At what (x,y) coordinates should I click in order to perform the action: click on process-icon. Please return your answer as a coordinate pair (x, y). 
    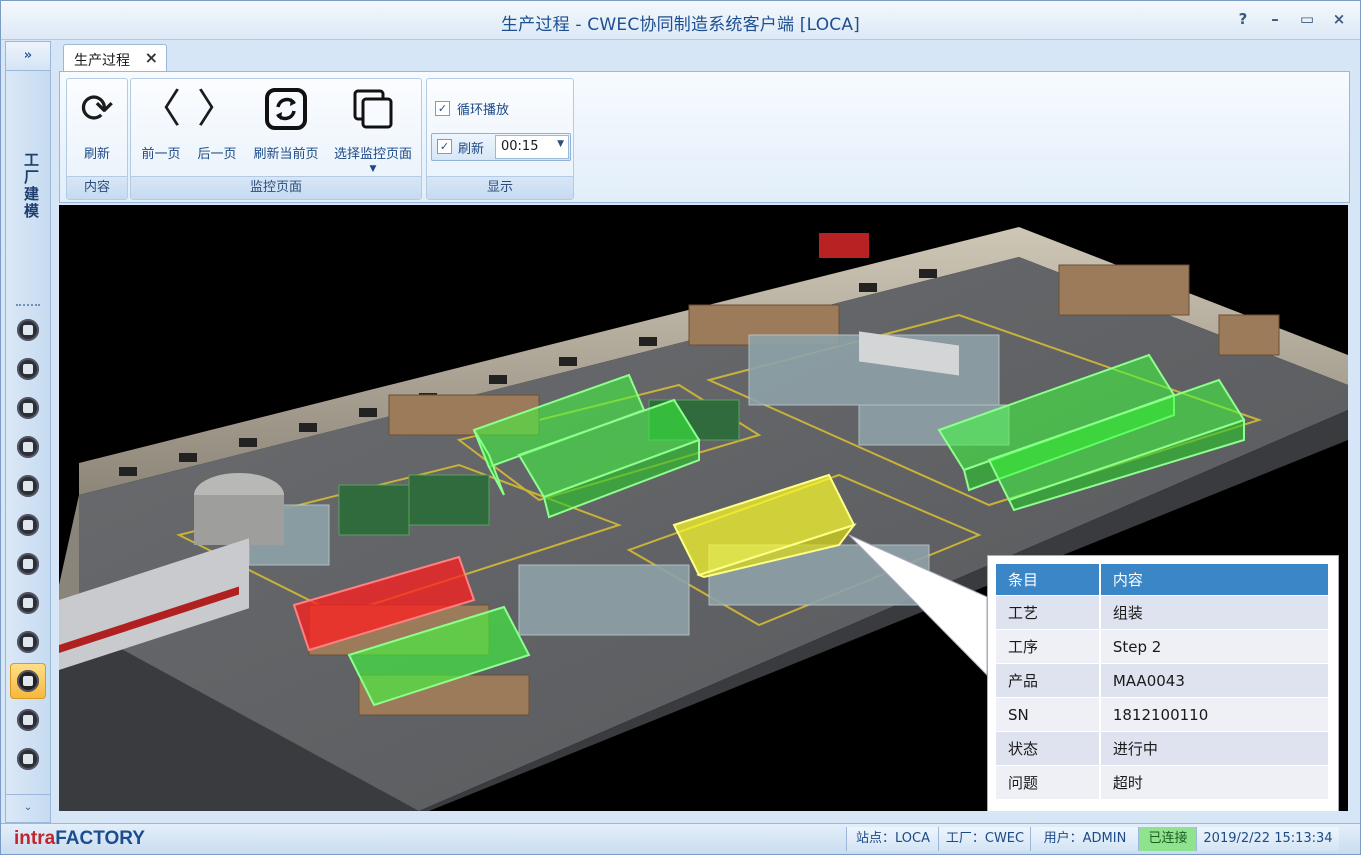
    Looking at the image, I should click on (28, 564).